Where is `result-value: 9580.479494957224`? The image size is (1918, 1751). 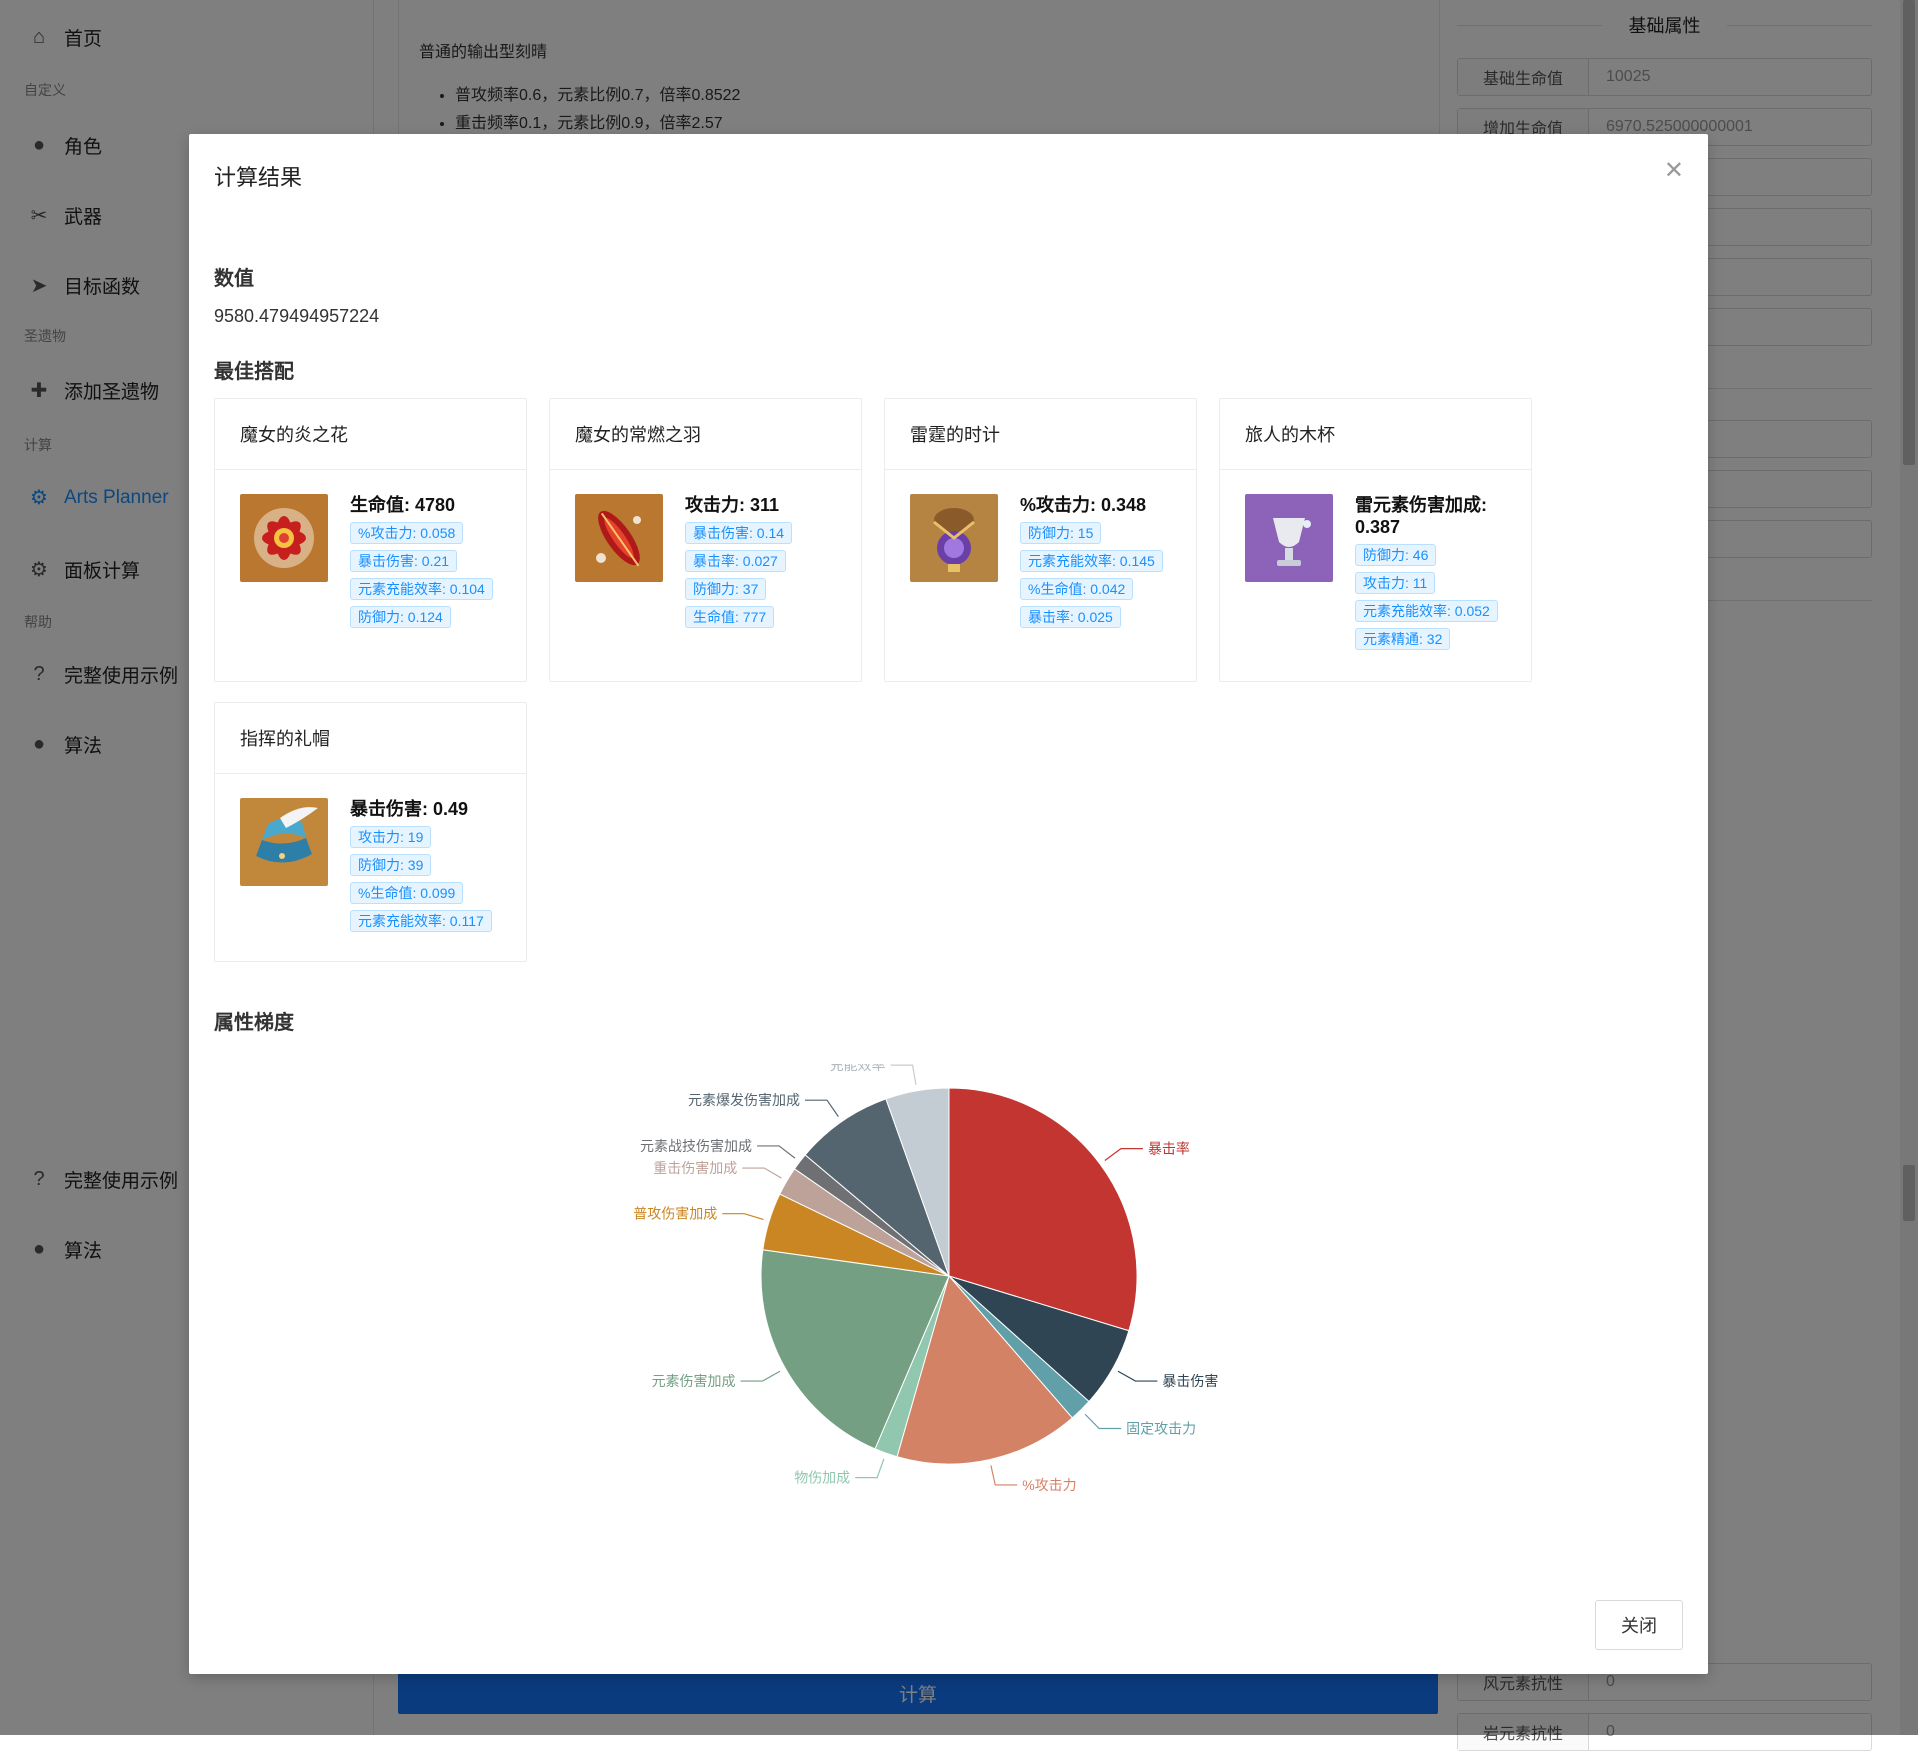
result-value: 9580.479494957224 is located at coordinates (297, 316).